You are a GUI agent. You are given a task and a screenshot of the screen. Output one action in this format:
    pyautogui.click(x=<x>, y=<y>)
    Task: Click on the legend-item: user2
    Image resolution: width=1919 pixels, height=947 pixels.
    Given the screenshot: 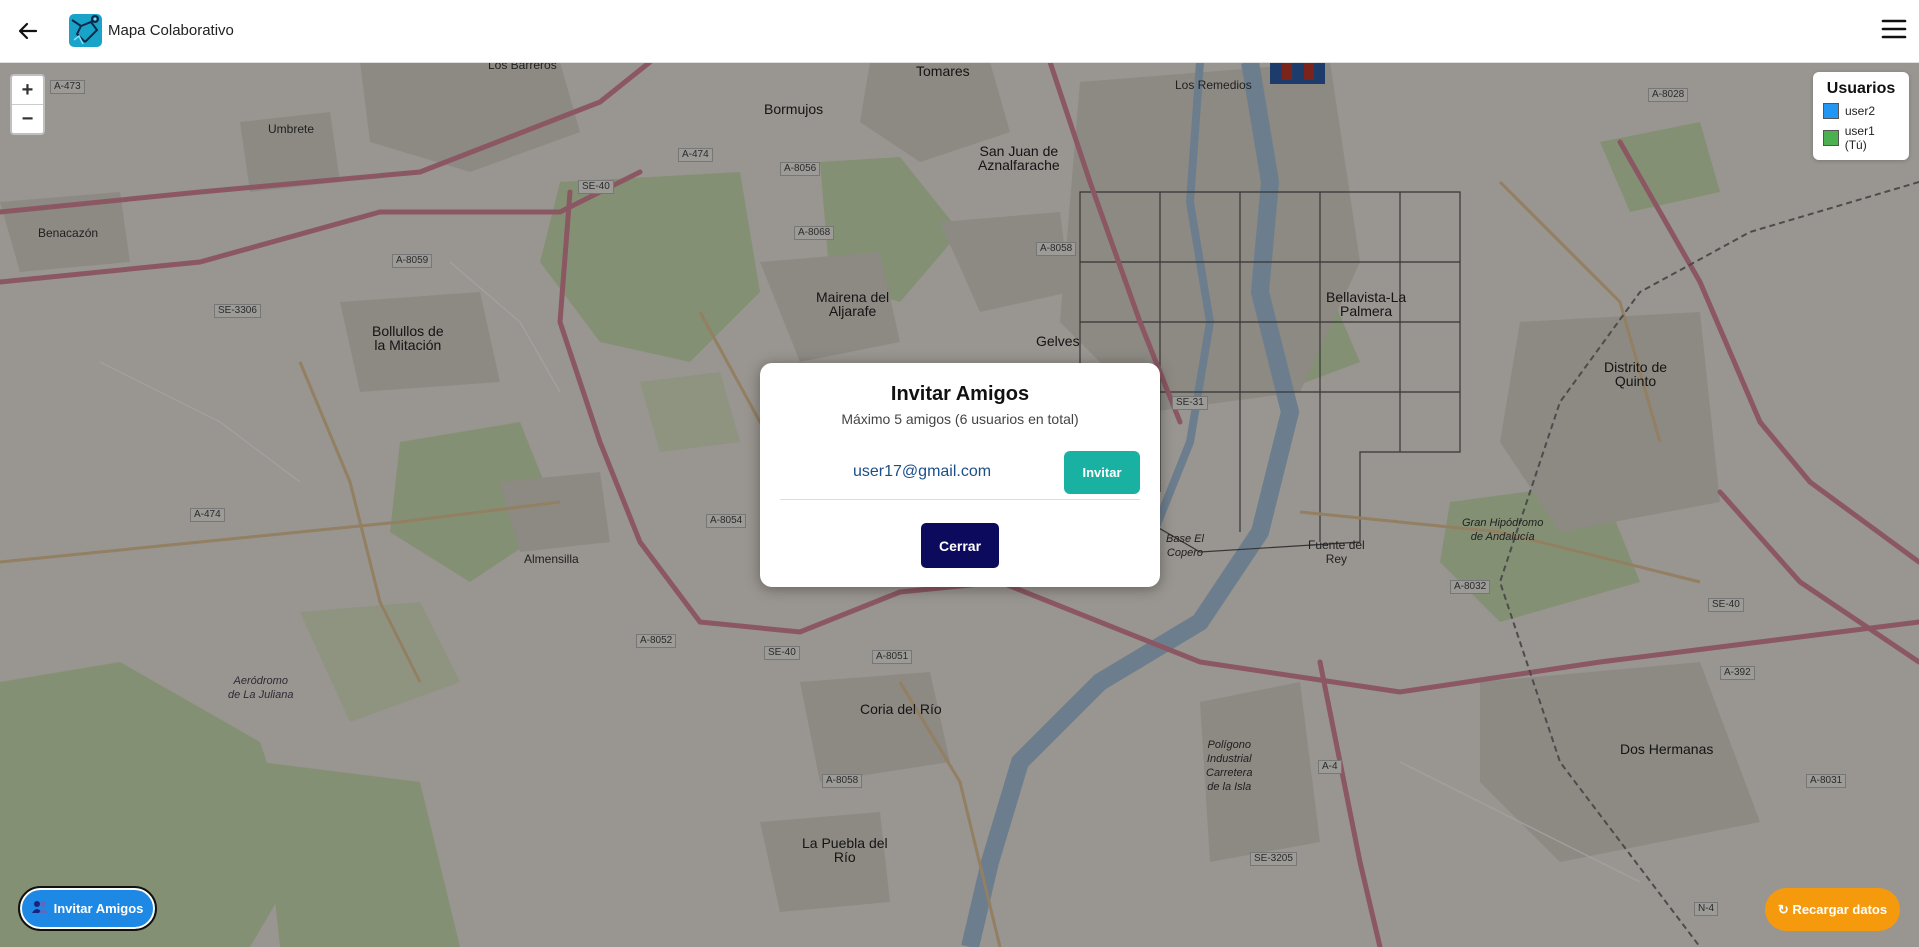 What is the action you would take?
    pyautogui.click(x=1861, y=111)
    